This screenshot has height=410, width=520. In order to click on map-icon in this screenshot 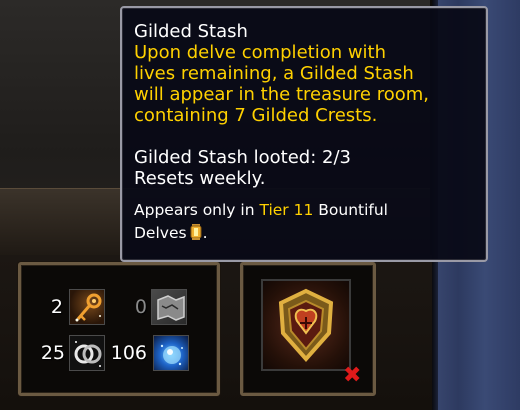, I will do `click(169, 307)`.